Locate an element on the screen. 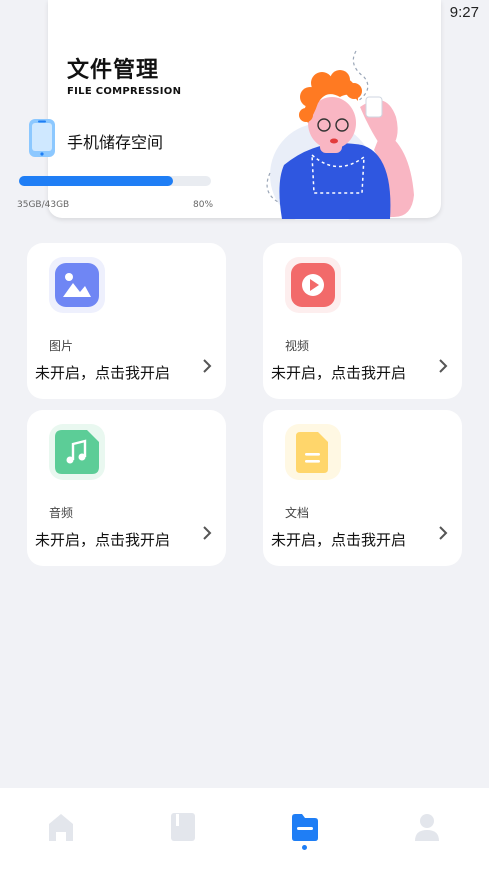 The image size is (489, 869). storage-label: 手机储存空间 is located at coordinates (115, 142).